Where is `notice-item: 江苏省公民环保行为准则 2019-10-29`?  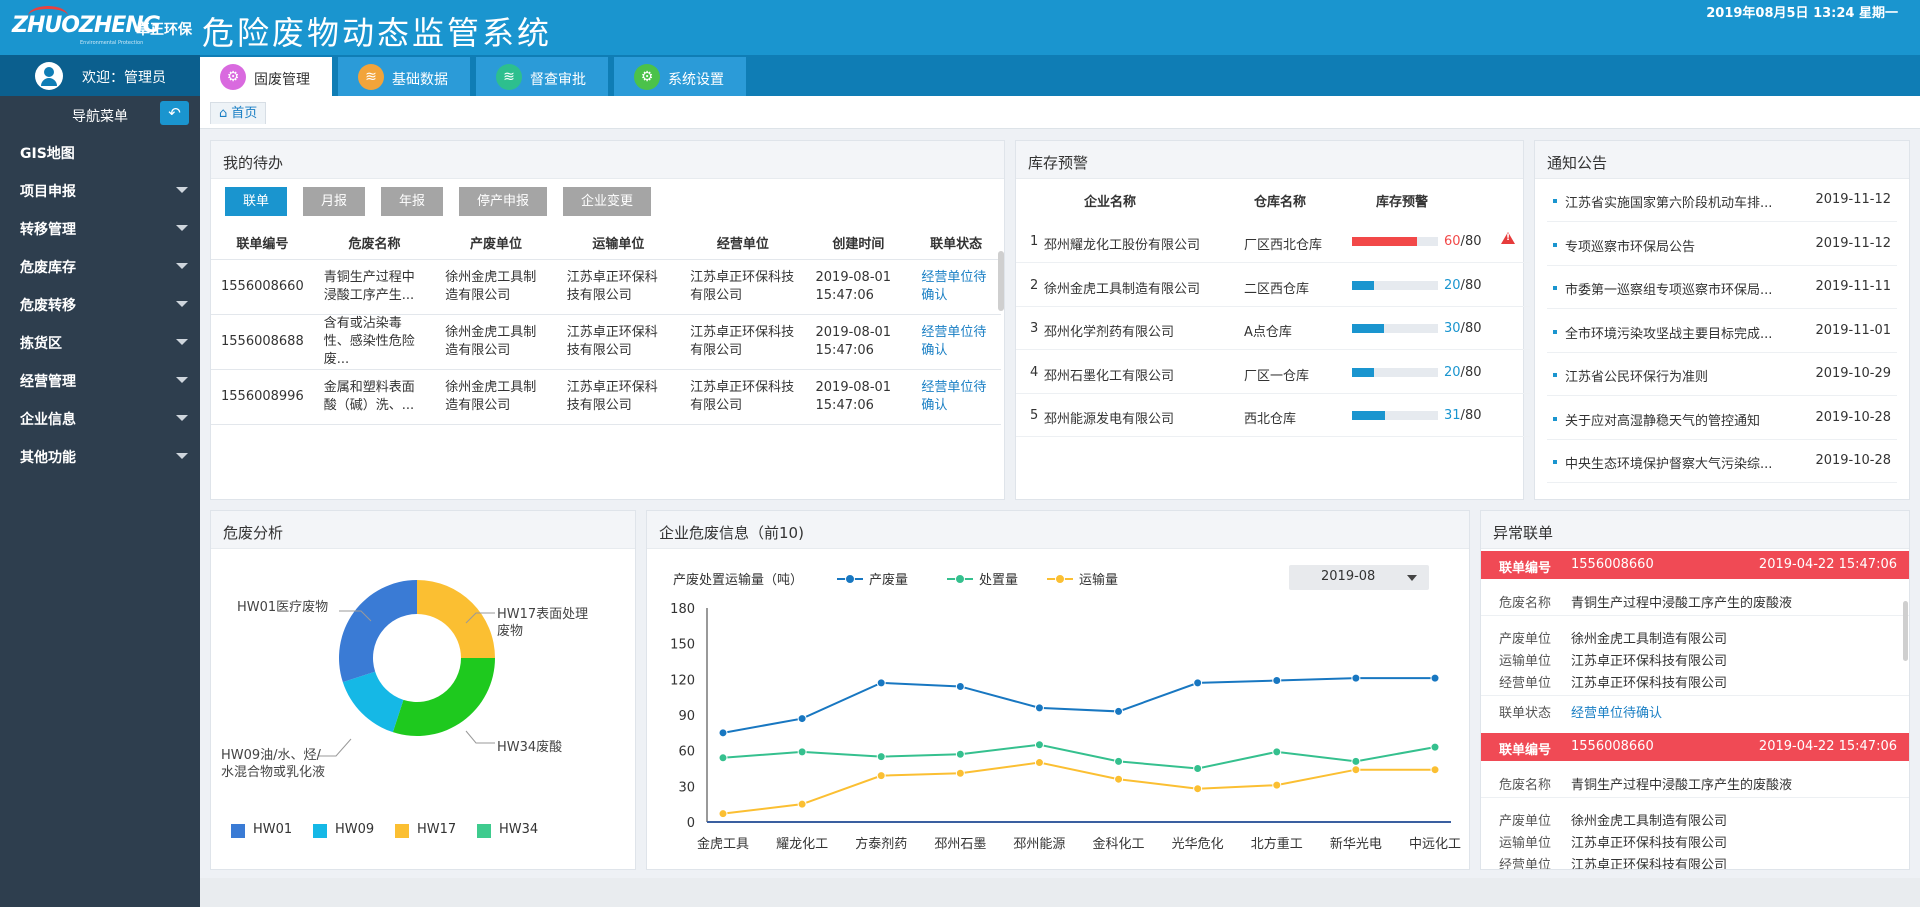 notice-item: 江苏省公民环保行为准则 2019-10-29 is located at coordinates (1722, 374).